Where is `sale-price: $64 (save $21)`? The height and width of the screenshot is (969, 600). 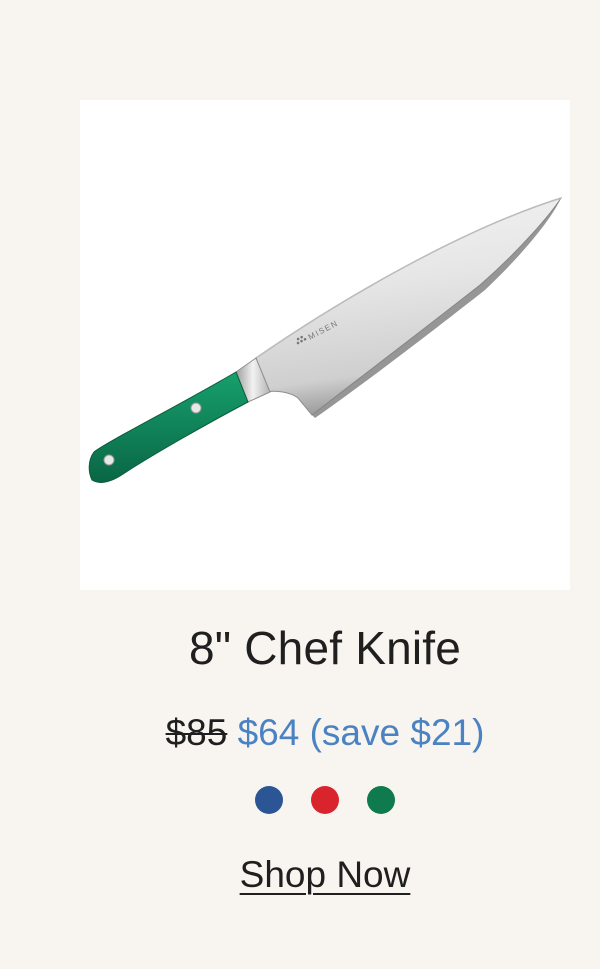
sale-price: $64 (save $21) is located at coordinates (361, 732).